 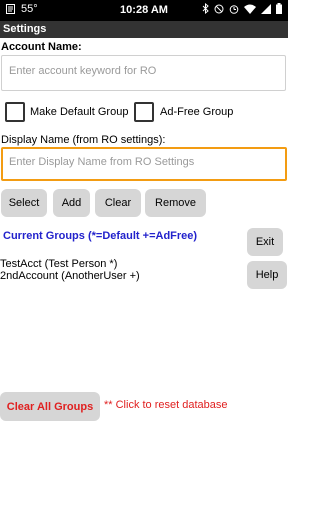 What do you see at coordinates (267, 275) in the screenshot?
I see `help-button: Help` at bounding box center [267, 275].